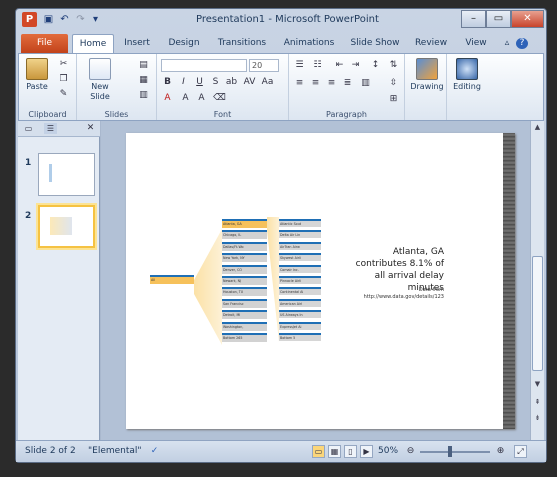 This screenshot has height=477, width=557. What do you see at coordinates (244, 235) in the screenshot?
I see `level1-node: Chicago, IL` at bounding box center [244, 235].